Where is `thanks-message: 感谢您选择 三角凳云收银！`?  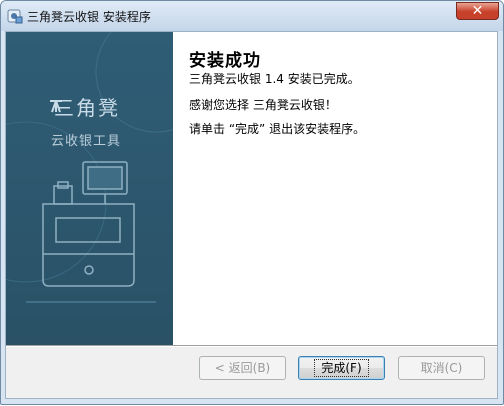 thanks-message: 感谢您选择 三角凳云收银！ is located at coordinates (263, 105).